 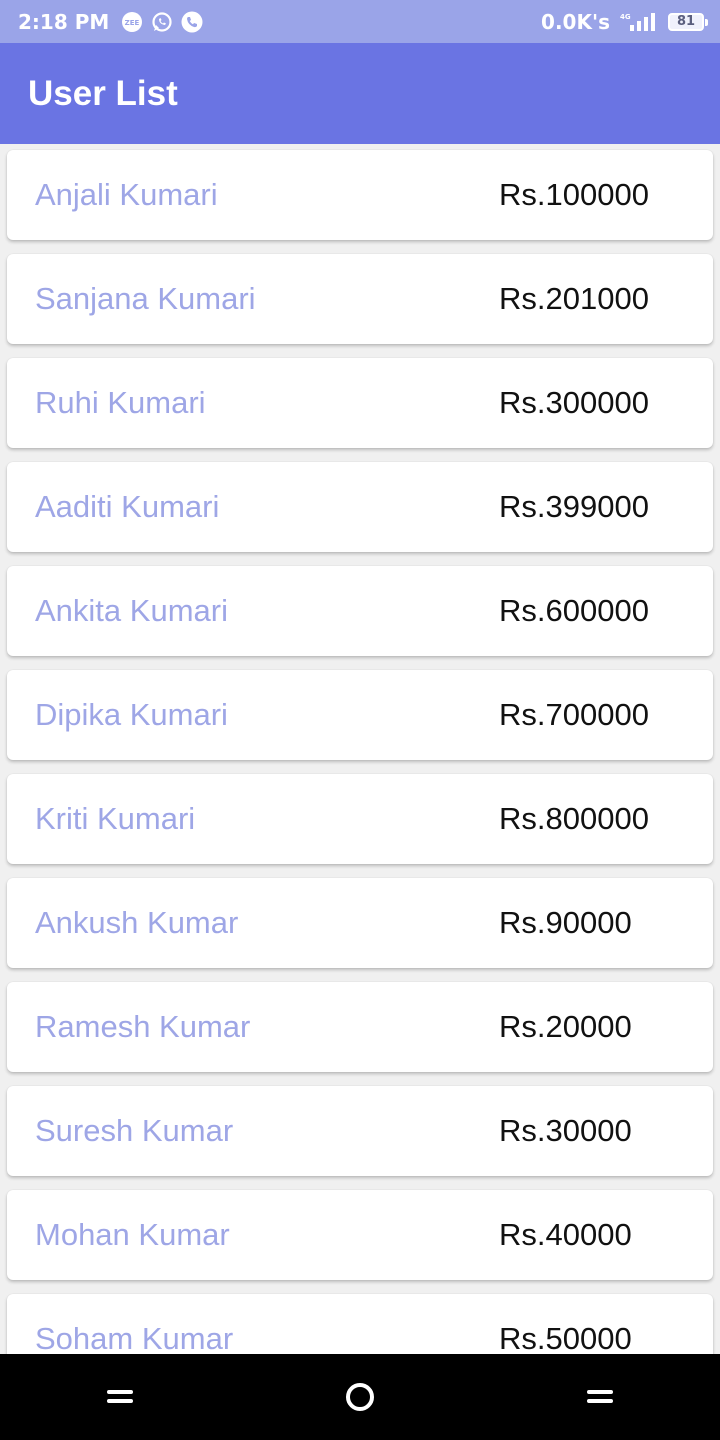 What do you see at coordinates (126, 194) in the screenshot?
I see `user-name: Anjali Kumari` at bounding box center [126, 194].